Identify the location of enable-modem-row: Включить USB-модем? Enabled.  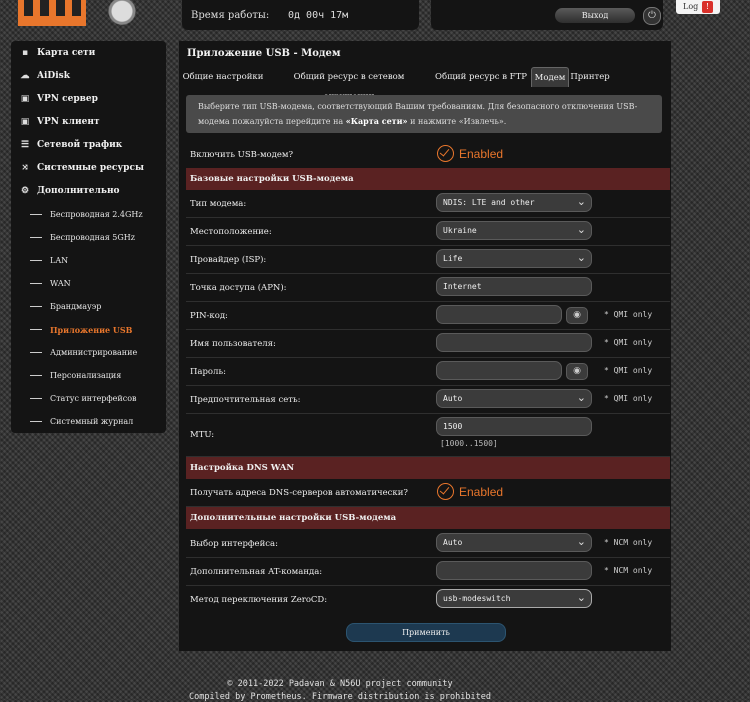
(428, 155).